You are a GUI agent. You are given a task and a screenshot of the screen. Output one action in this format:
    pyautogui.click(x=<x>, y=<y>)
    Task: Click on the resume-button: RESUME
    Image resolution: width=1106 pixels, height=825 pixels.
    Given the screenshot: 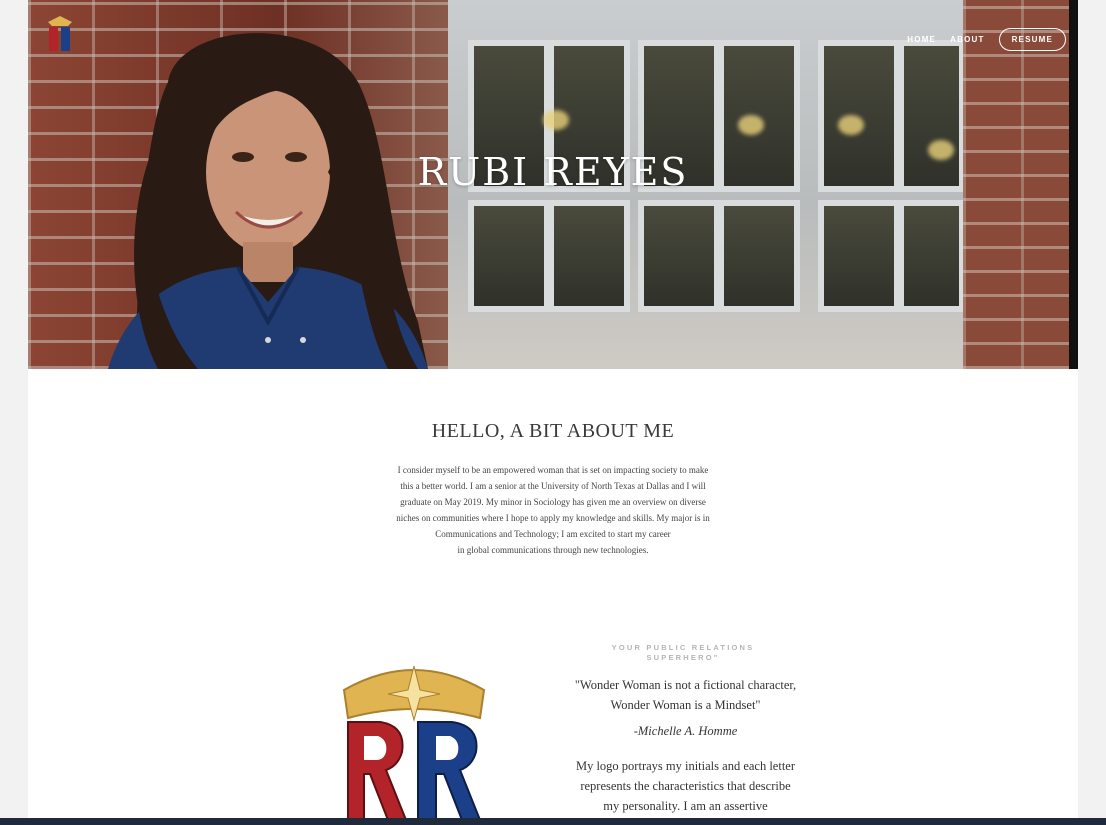 What is the action you would take?
    pyautogui.click(x=1032, y=39)
    